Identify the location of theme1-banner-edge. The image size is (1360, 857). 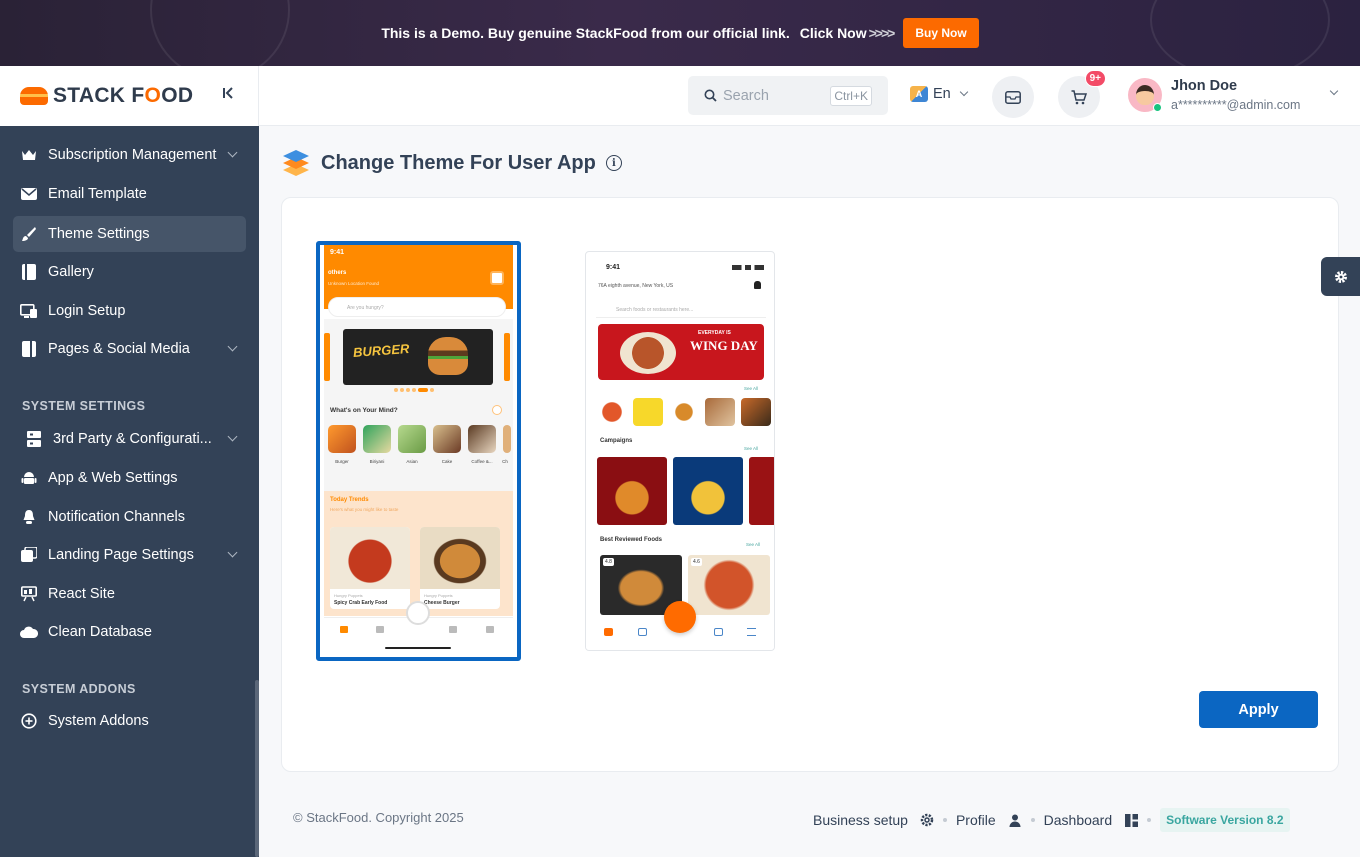
(507, 357).